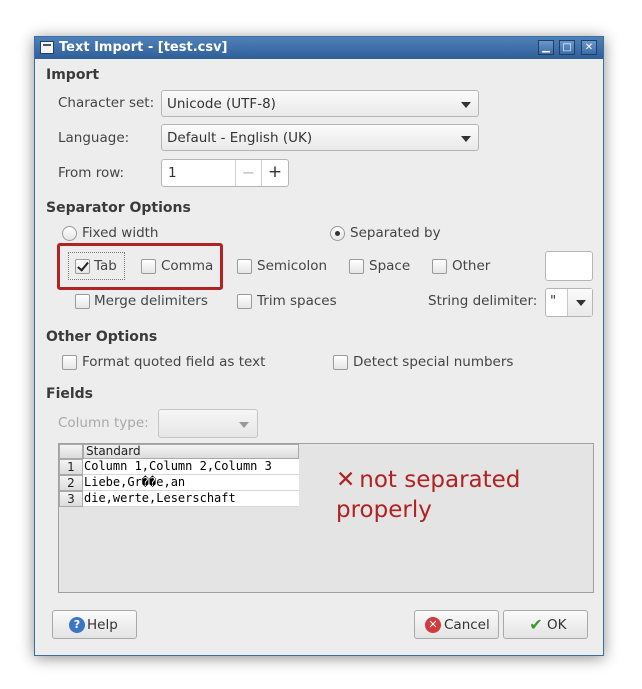  Describe the element at coordinates (82, 301) in the screenshot. I see `merge-delimiters-checkbox` at that location.